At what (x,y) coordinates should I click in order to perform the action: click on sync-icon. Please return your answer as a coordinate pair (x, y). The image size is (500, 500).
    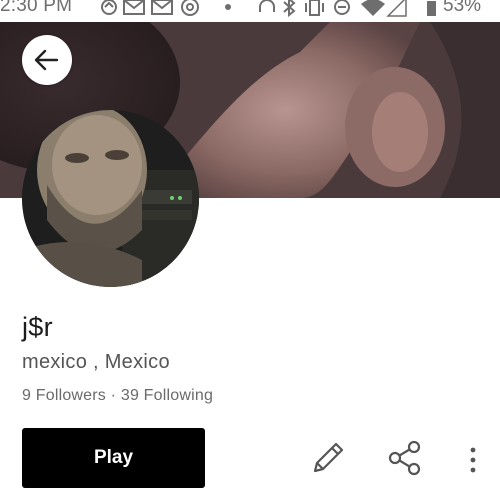
    Looking at the image, I should click on (109, 7).